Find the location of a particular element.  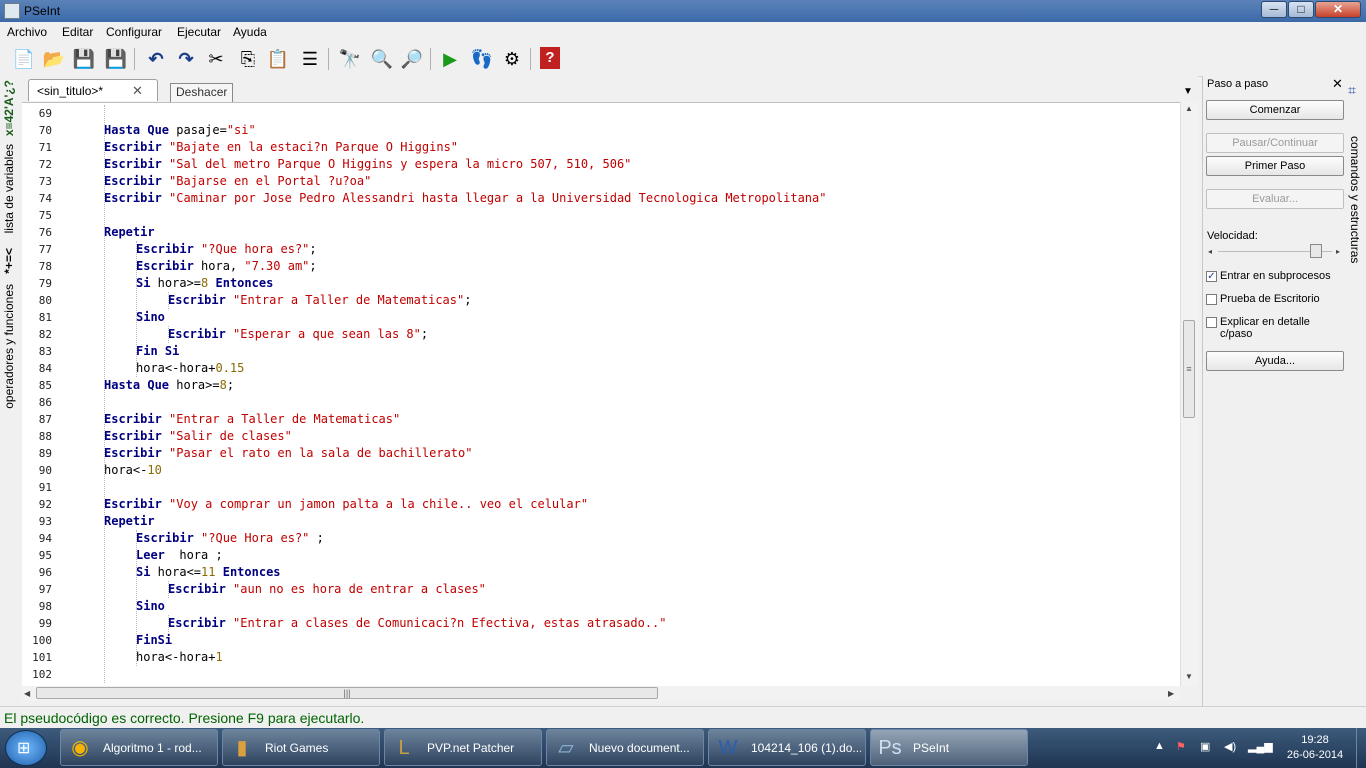

code-line: 100 FinSi is located at coordinates (601, 640).